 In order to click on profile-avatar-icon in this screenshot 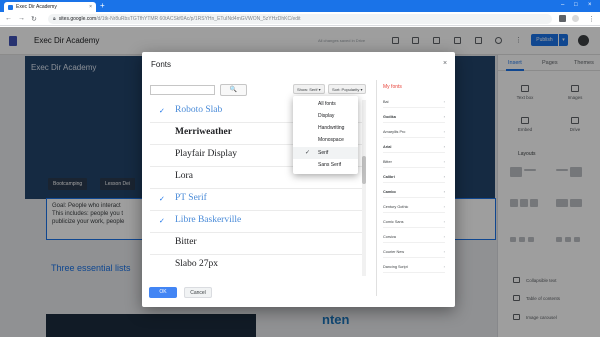, I will do `click(575, 18)`.